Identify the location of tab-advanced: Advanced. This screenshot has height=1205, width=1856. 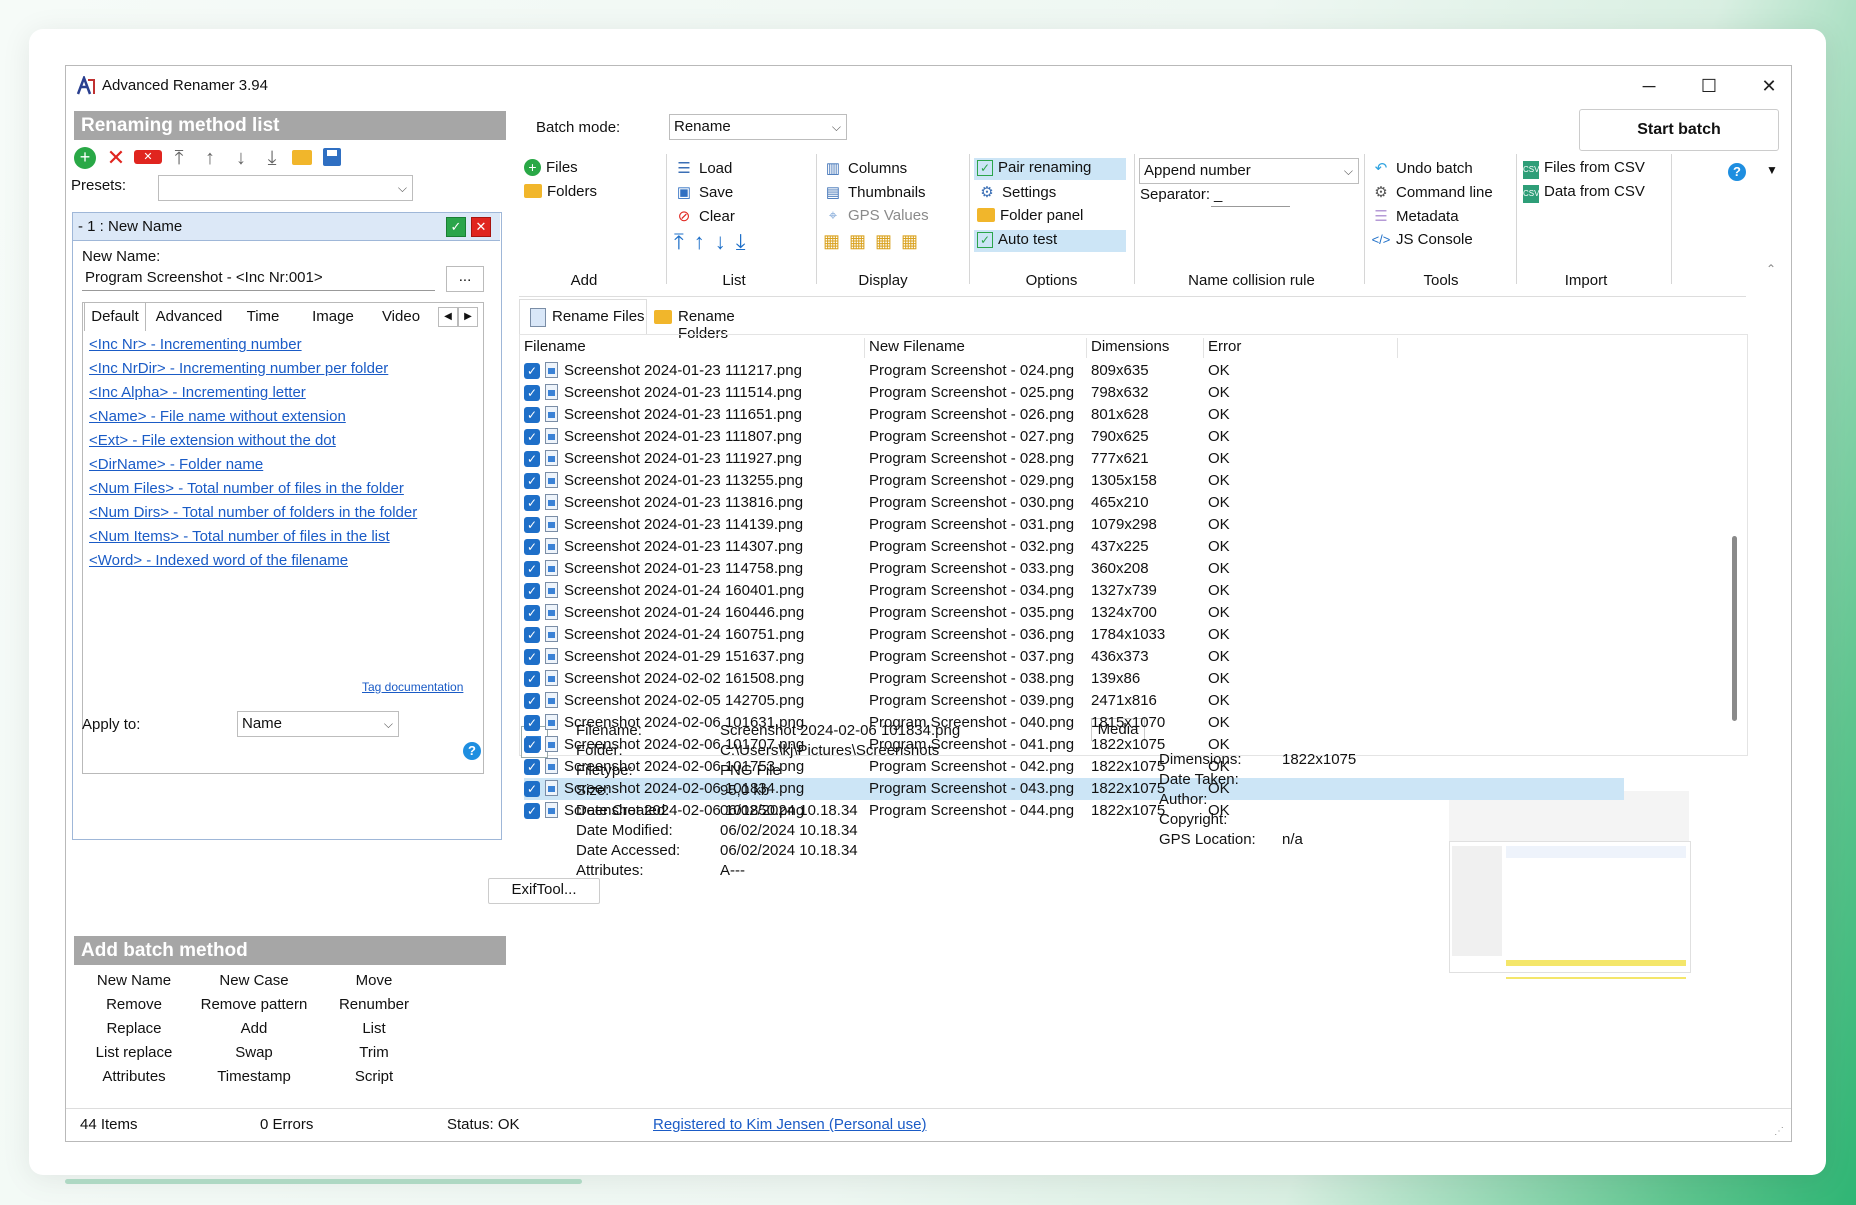
(189, 317).